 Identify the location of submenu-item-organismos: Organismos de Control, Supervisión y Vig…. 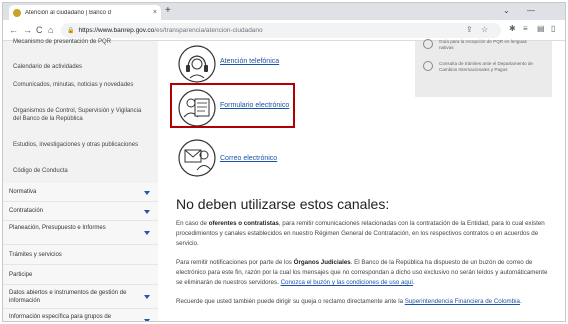
(78, 115).